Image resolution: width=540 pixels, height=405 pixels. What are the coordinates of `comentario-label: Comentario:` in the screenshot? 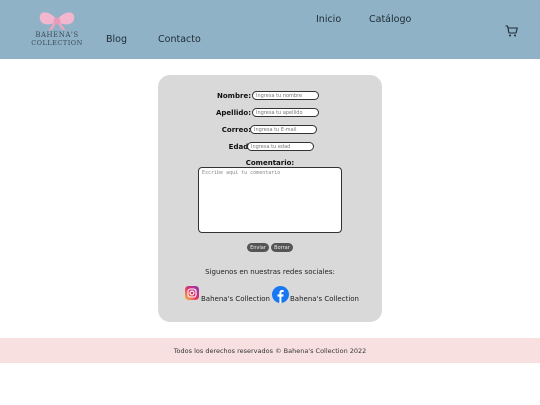 It's located at (270, 163).